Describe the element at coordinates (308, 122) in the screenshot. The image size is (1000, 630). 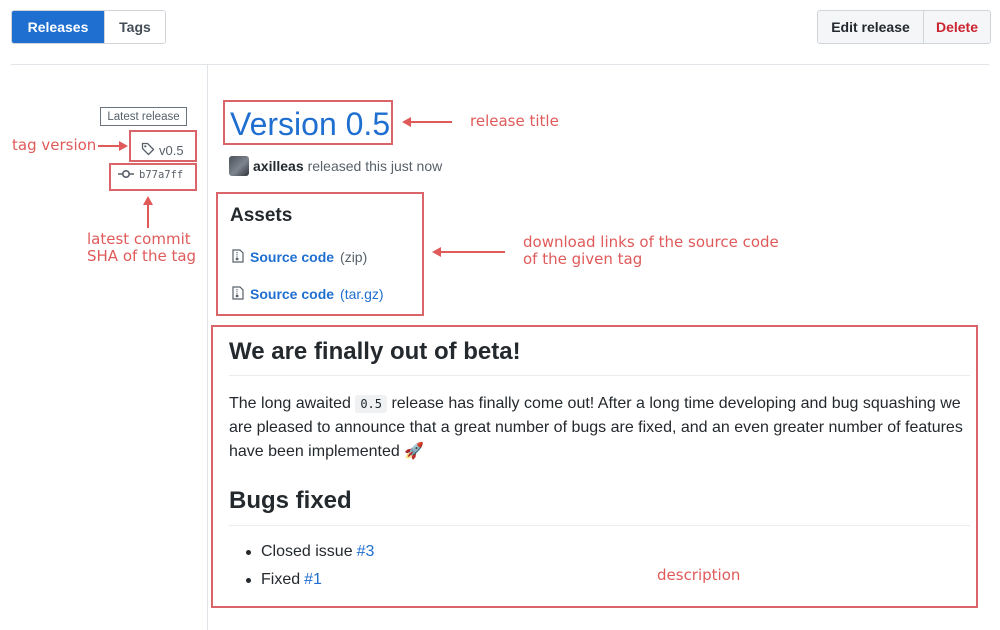
I see `title-annotation-box` at that location.